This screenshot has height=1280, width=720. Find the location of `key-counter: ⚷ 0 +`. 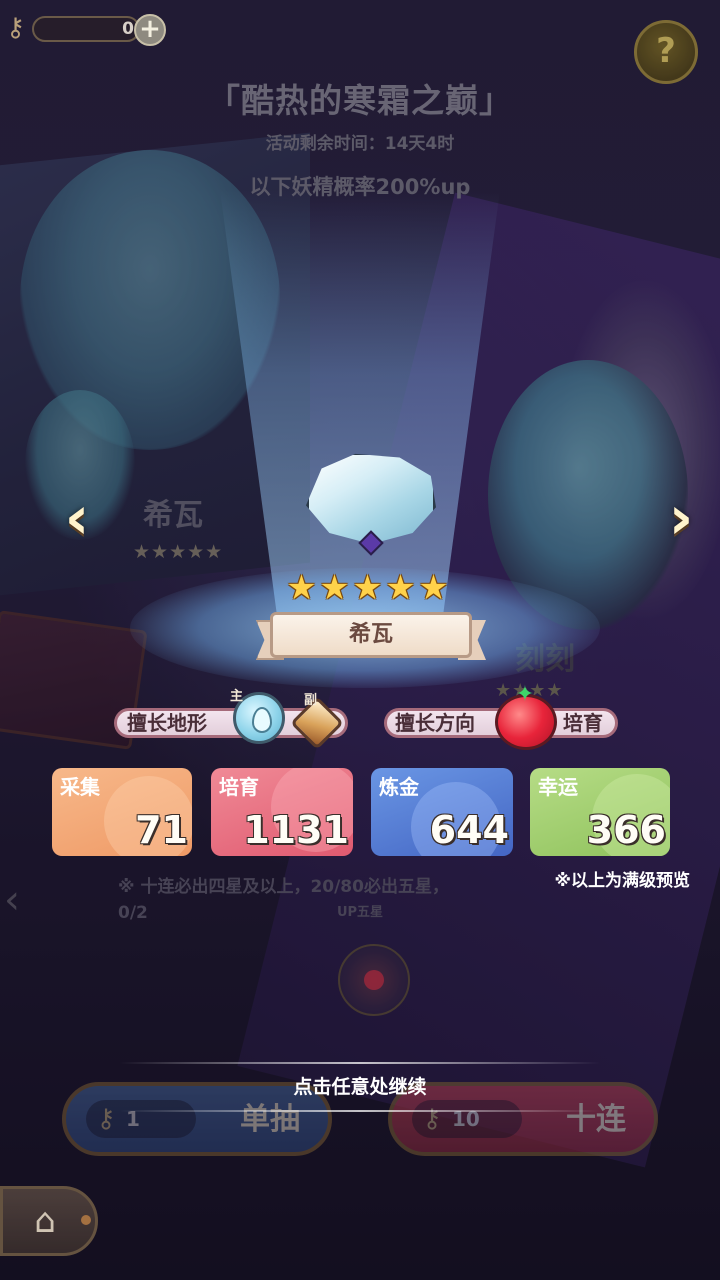

key-counter: ⚷ 0 + is located at coordinates (86, 28).